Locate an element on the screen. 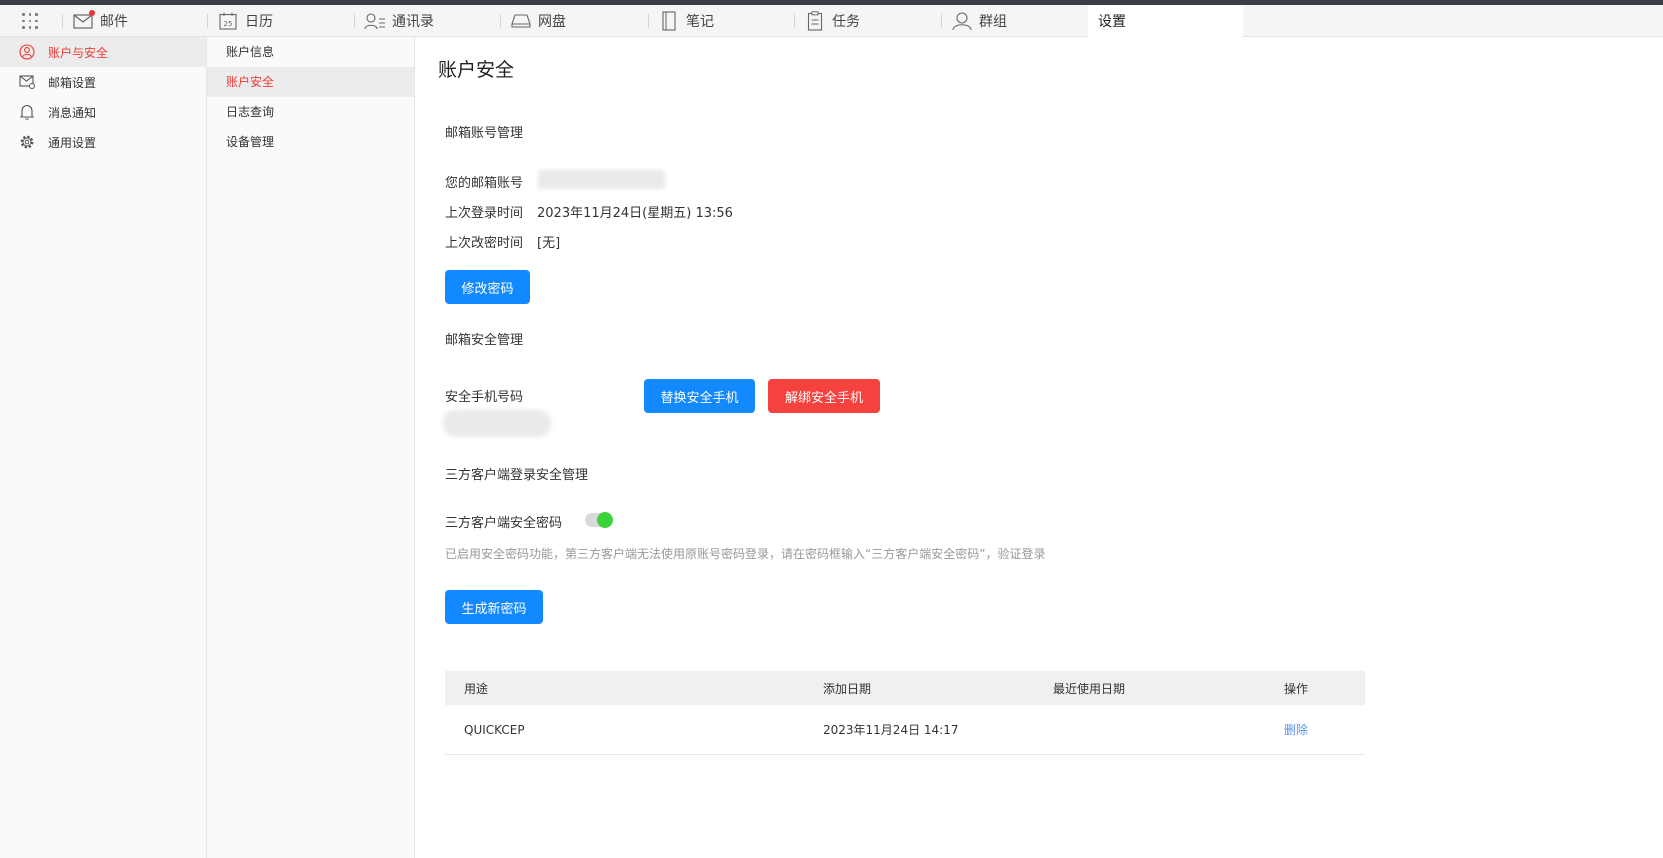 Image resolution: width=1663 pixels, height=858 pixels. last-password-change-row: 上次改密时间 [无] is located at coordinates (502, 241).